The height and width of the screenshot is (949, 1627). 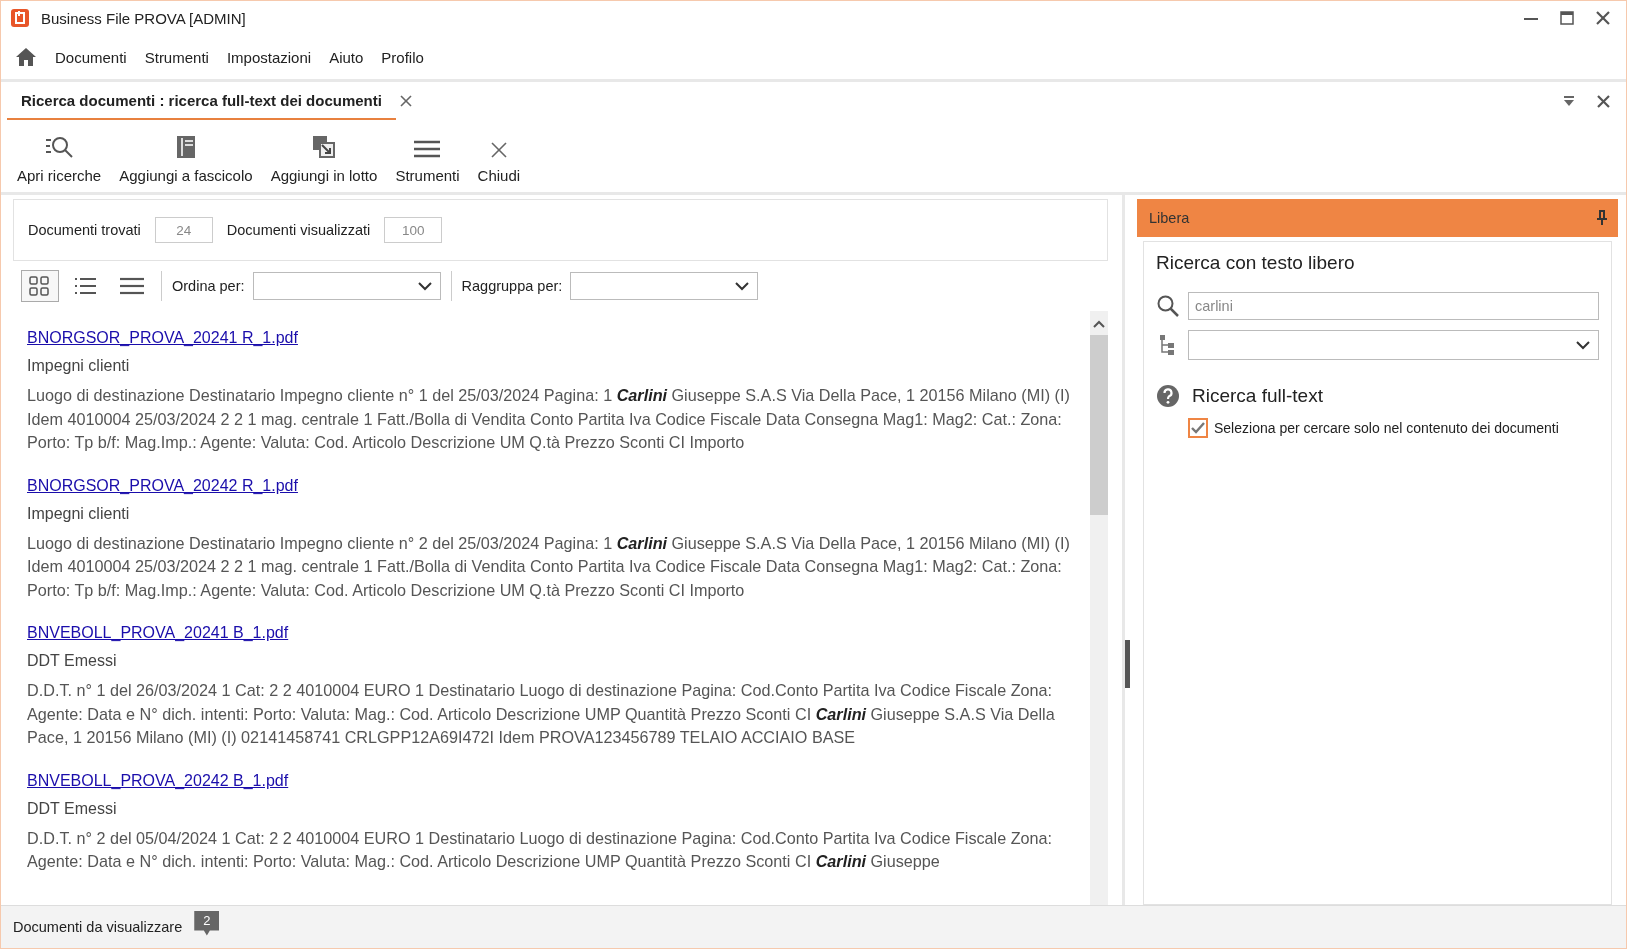 I want to click on menu-item: Aiuto, so click(x=346, y=57).